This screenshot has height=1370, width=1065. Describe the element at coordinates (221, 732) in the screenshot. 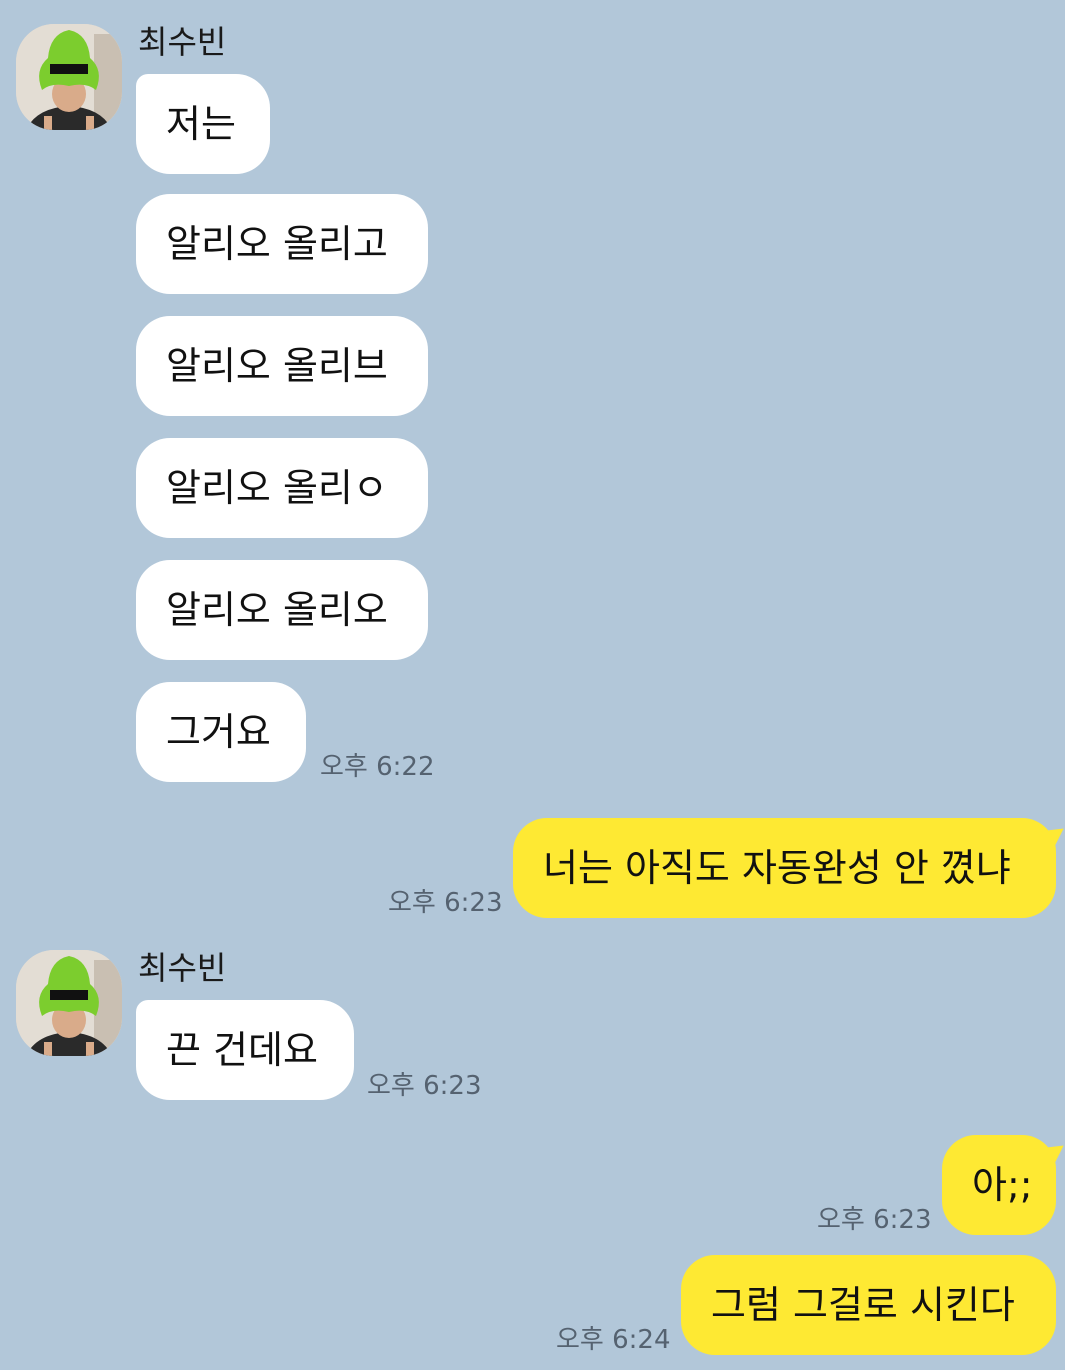

I see `message-bubble: 그거요` at that location.